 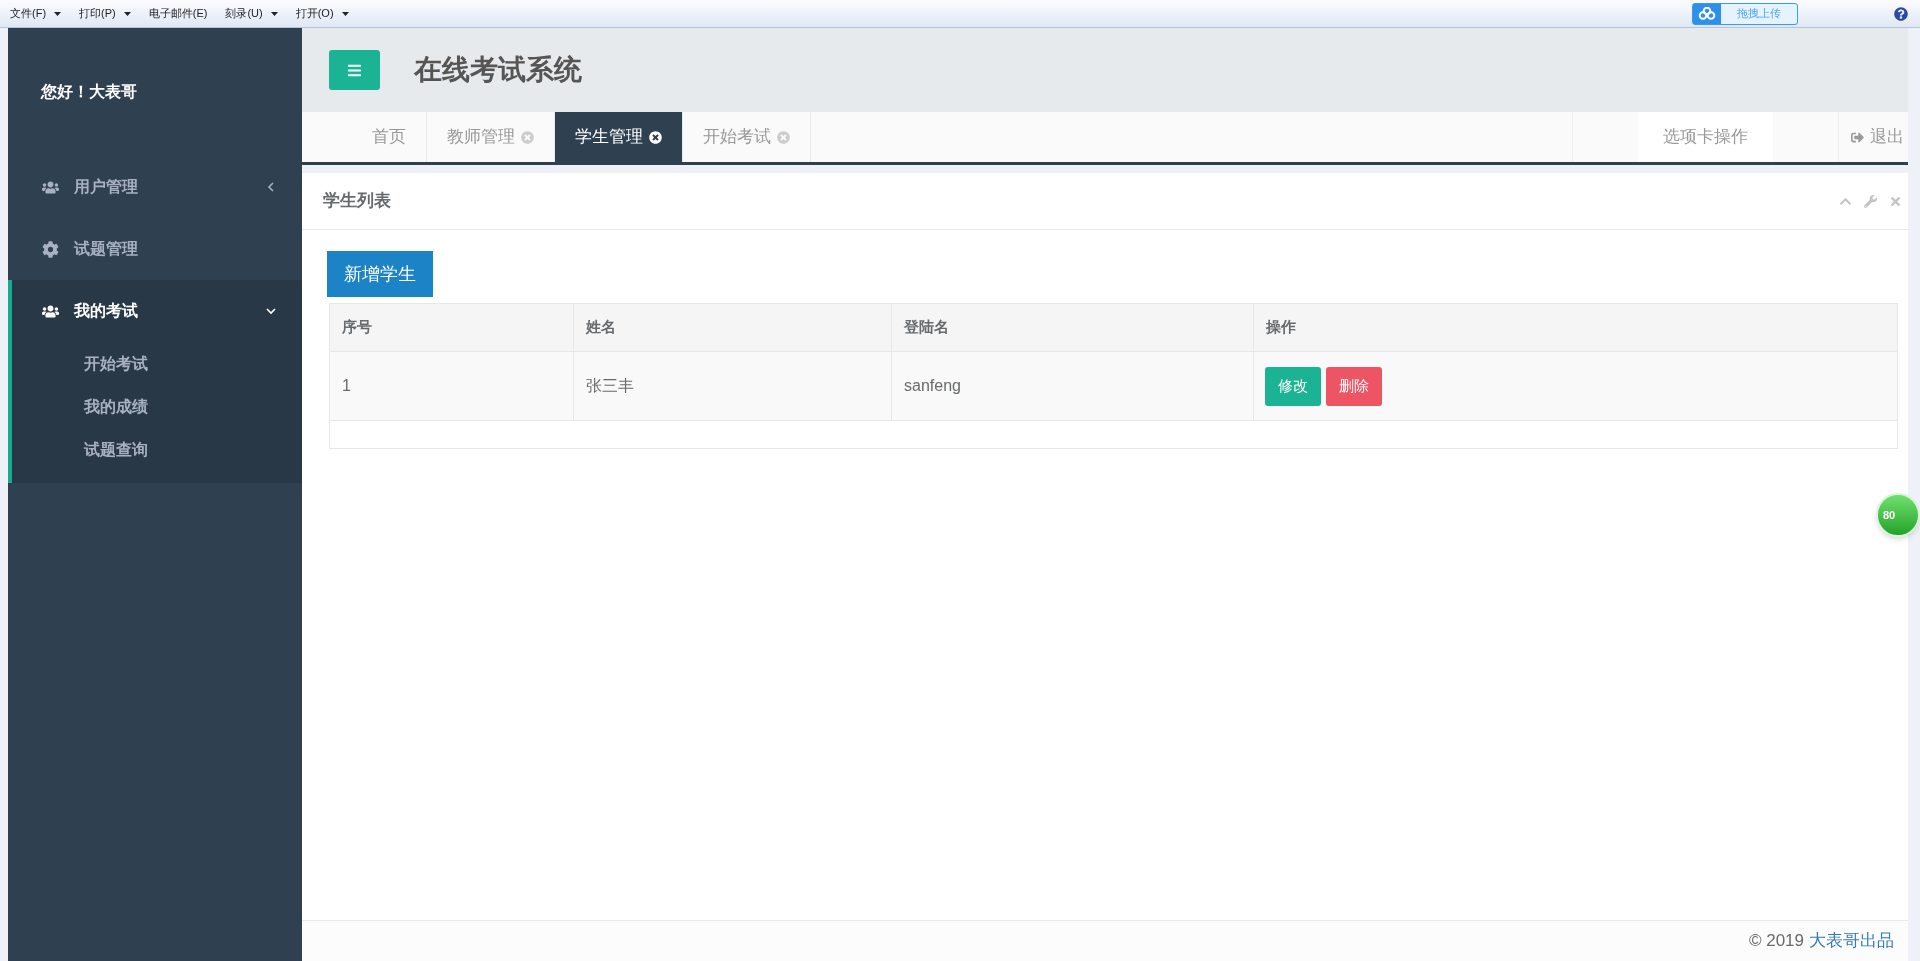 I want to click on menu-item: 文件(F), so click(x=36, y=13).